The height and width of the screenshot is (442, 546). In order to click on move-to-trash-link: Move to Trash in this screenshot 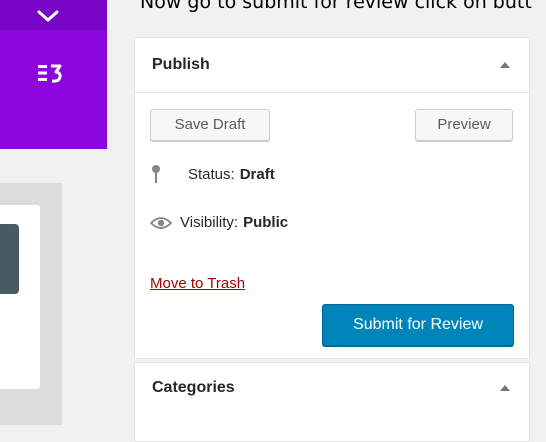, I will do `click(197, 283)`.